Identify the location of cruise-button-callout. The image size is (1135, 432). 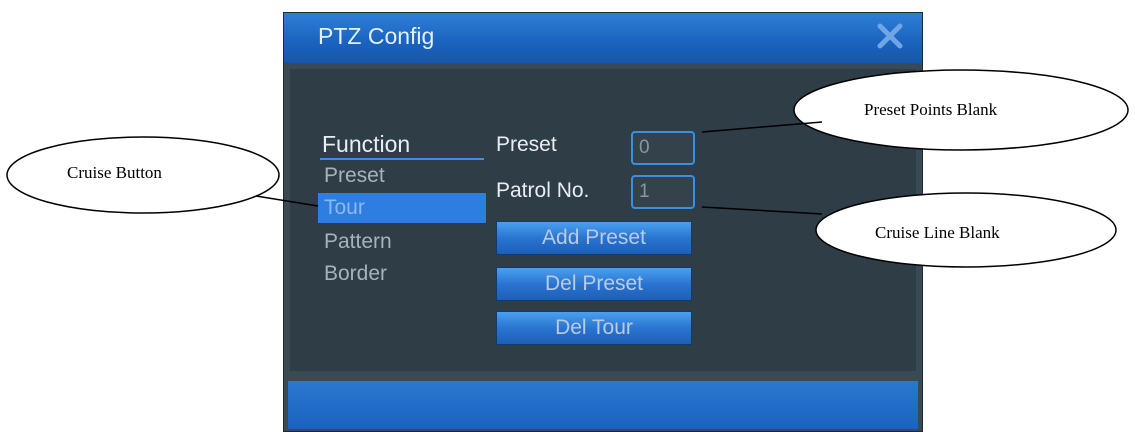
(162, 175).